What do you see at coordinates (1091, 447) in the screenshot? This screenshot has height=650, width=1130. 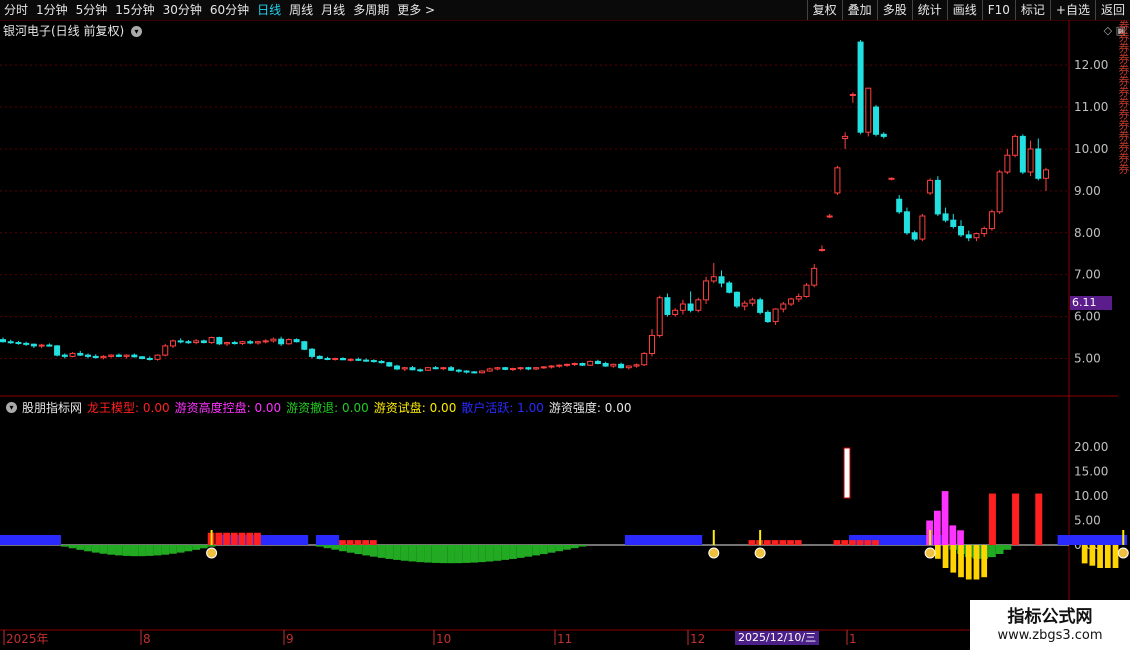 I see `indicator-tick-label: 20.00` at bounding box center [1091, 447].